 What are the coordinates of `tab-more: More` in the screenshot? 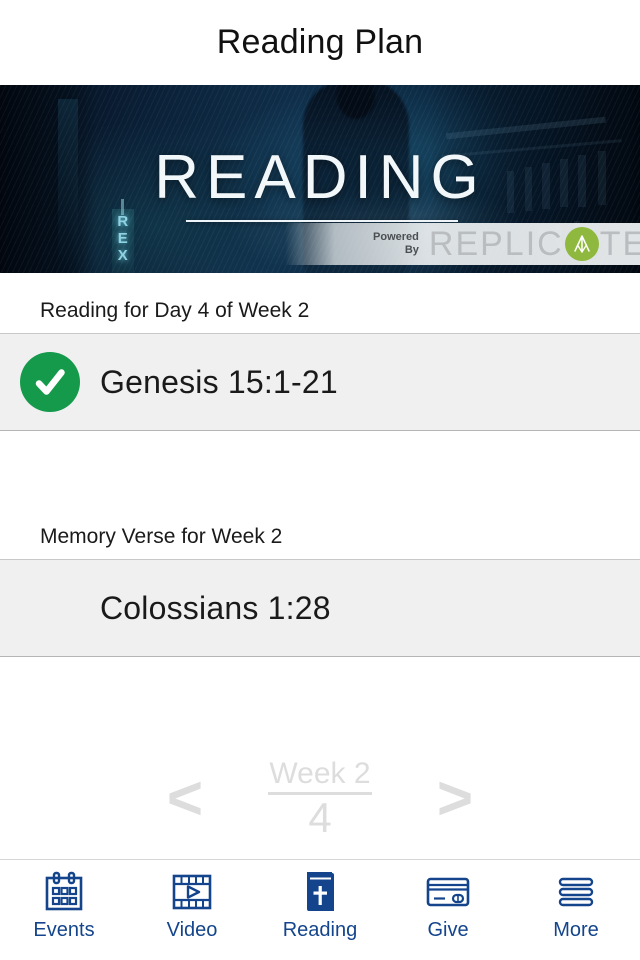 It's located at (576, 910).